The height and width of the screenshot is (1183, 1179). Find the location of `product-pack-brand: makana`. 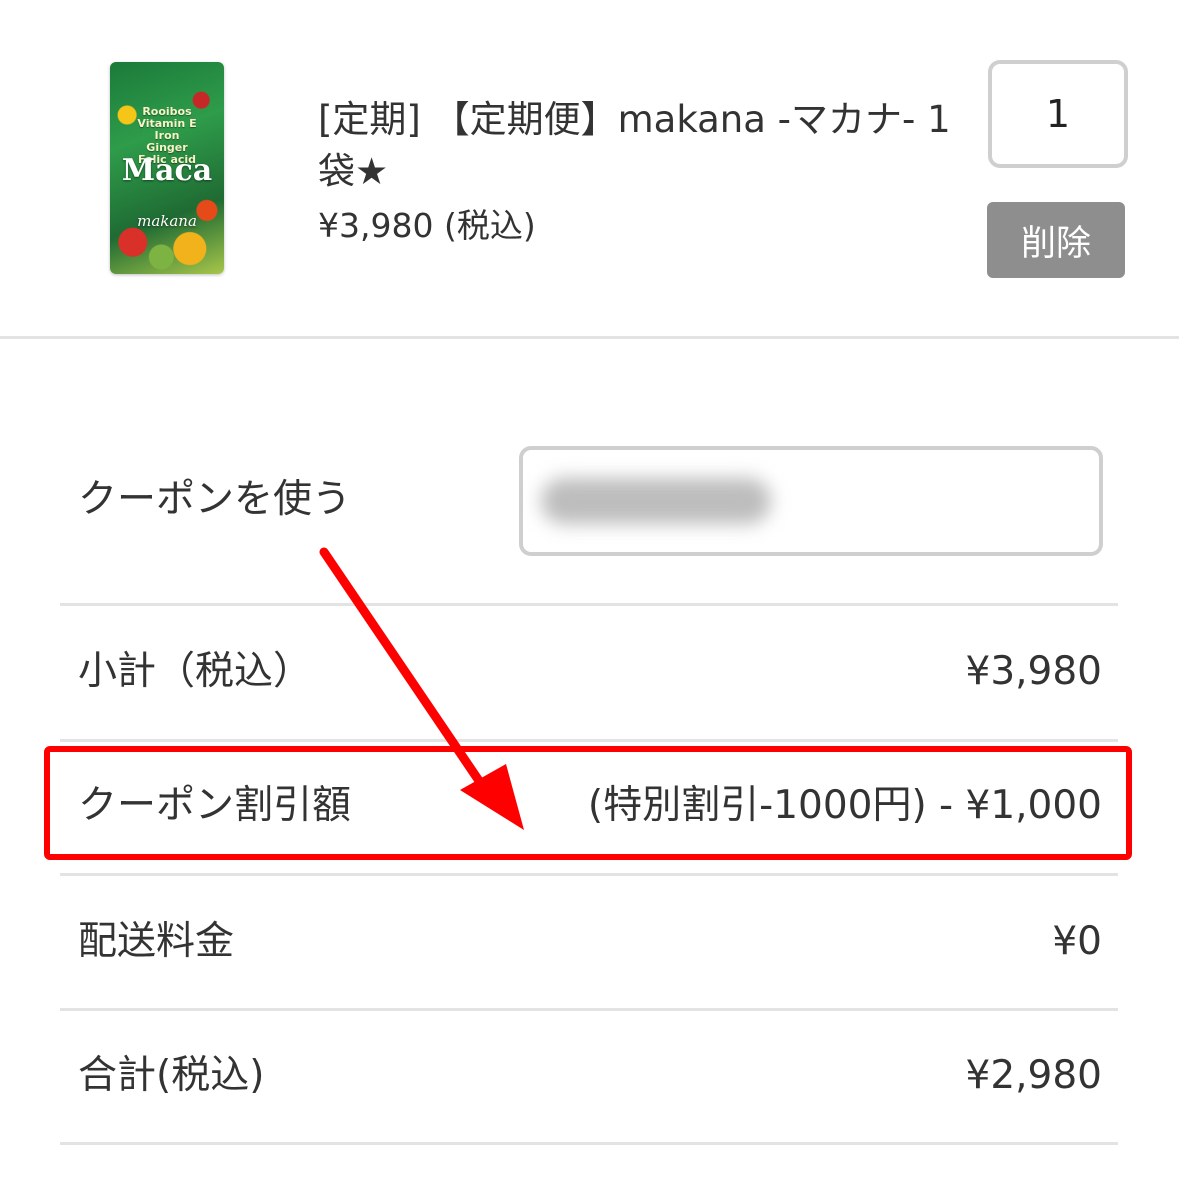

product-pack-brand: makana is located at coordinates (167, 221).